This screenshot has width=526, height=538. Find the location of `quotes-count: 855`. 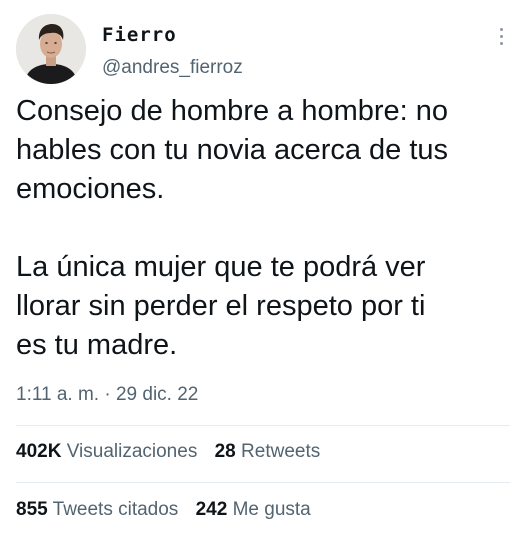

quotes-count: 855 is located at coordinates (32, 509).